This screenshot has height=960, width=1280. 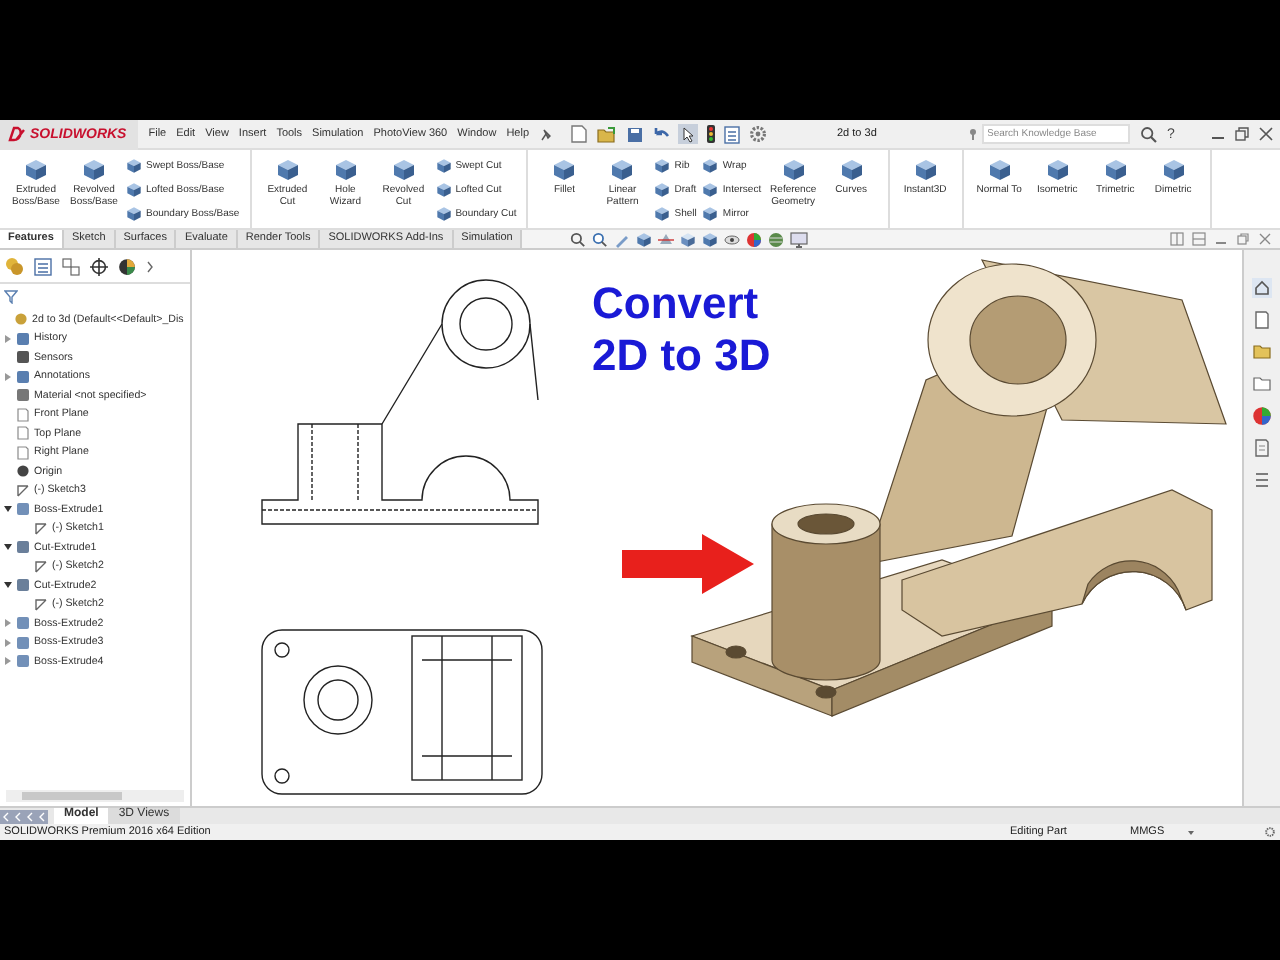 What do you see at coordinates (17, 134) in the screenshot?
I see `ds-logo-icon` at bounding box center [17, 134].